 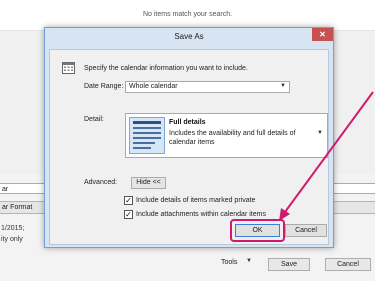 I want to click on background-status-text: ity only, so click(x=12, y=239).